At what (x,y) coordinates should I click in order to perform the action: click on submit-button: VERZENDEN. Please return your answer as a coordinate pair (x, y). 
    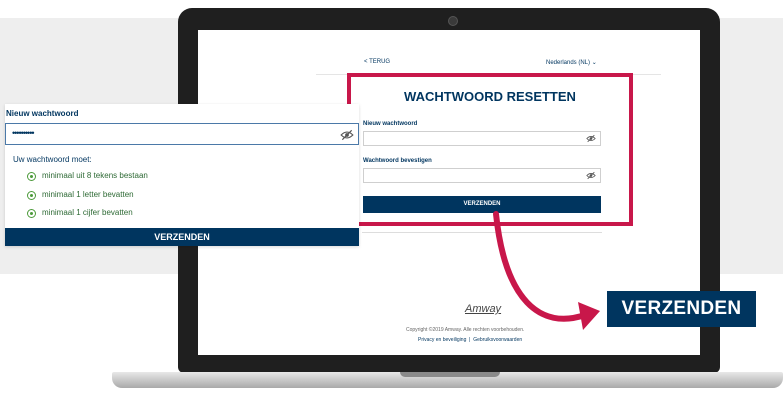
    Looking at the image, I should click on (482, 204).